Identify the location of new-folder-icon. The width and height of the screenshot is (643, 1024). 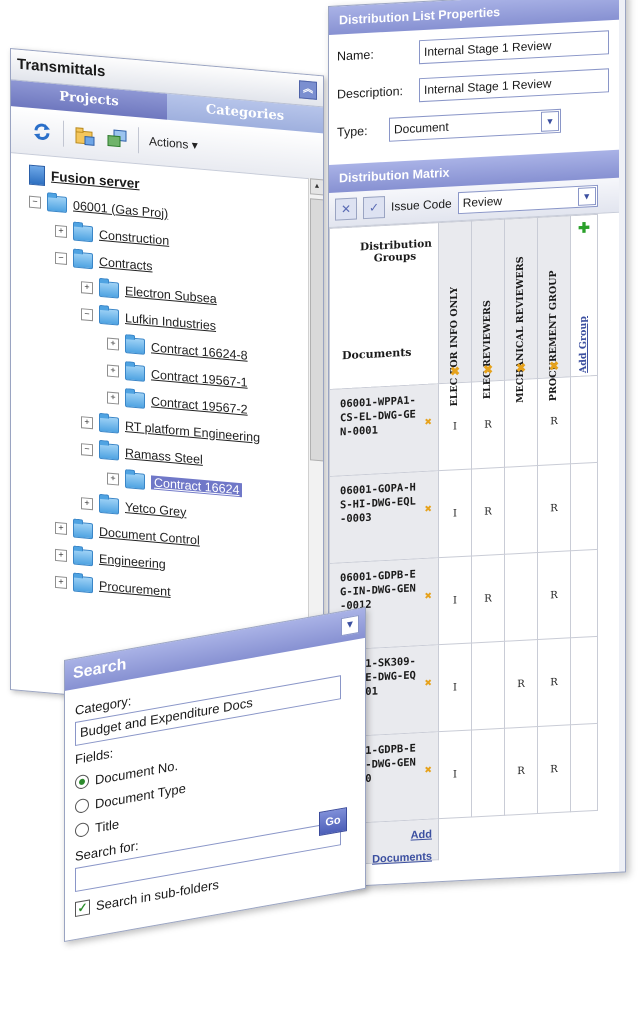
(85, 136).